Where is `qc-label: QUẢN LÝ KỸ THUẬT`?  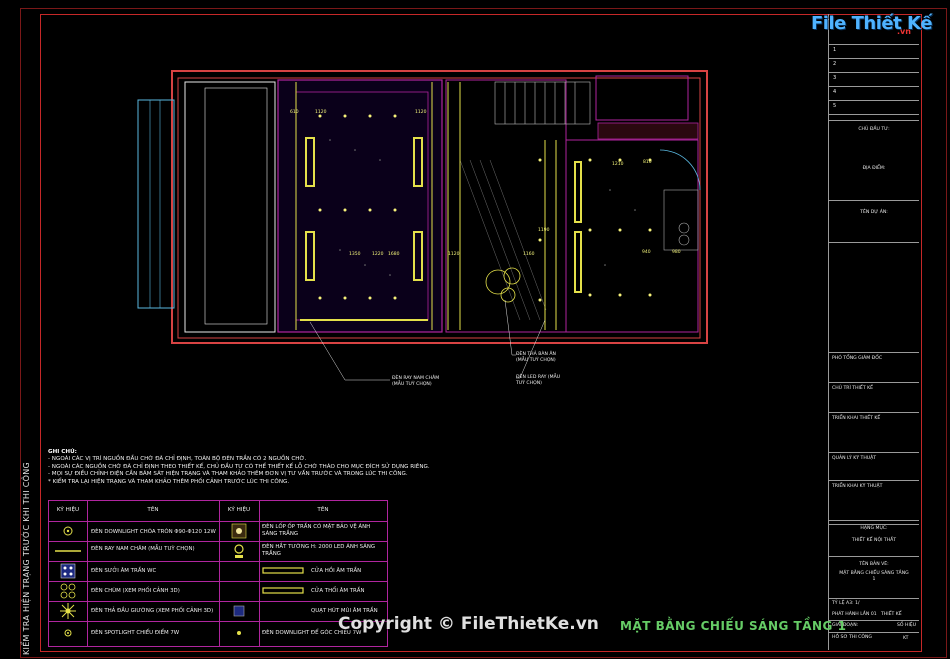 qc-label: QUẢN LÝ KỸ THUẬT is located at coordinates (854, 458).